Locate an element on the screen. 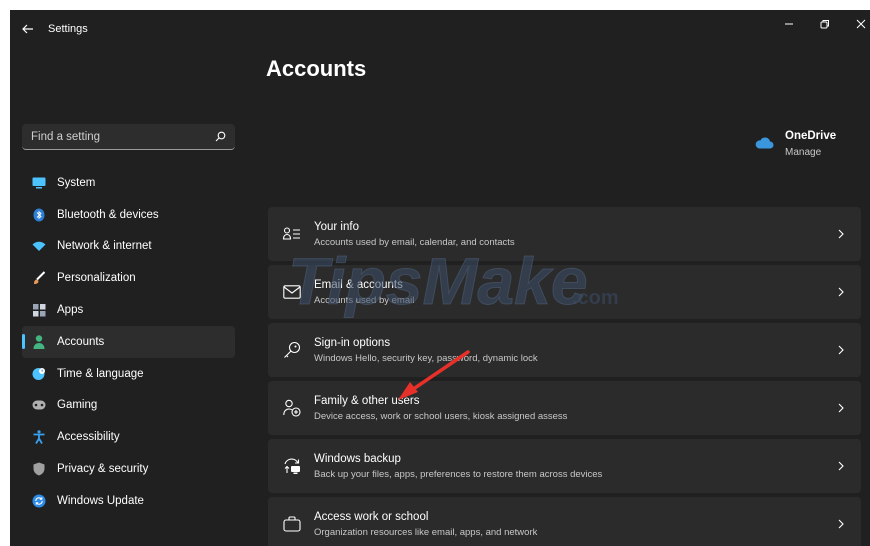  sidebar-item-label: Privacy & security is located at coordinates (103, 469).